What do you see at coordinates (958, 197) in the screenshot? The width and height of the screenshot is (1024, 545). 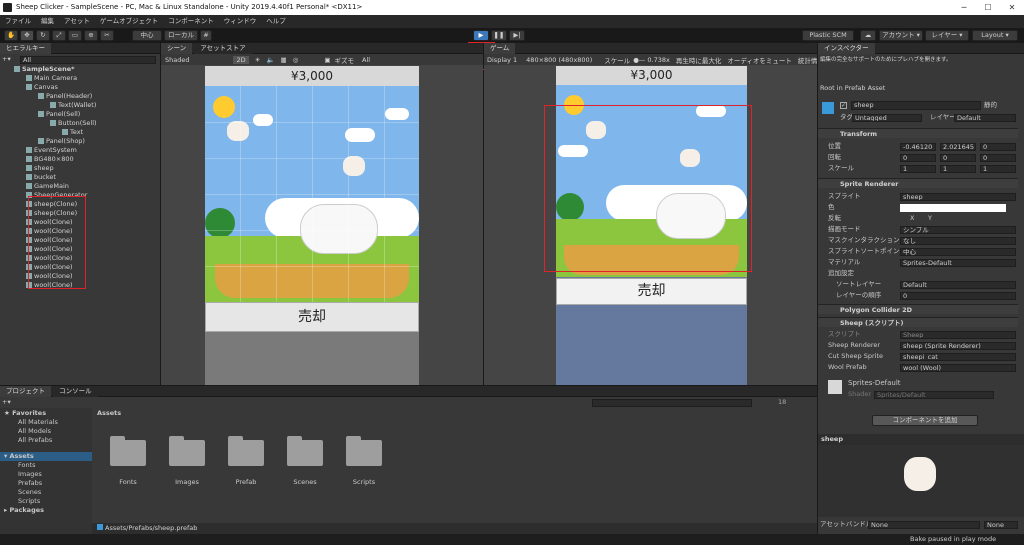 I see `sprite-field: sheep` at bounding box center [958, 197].